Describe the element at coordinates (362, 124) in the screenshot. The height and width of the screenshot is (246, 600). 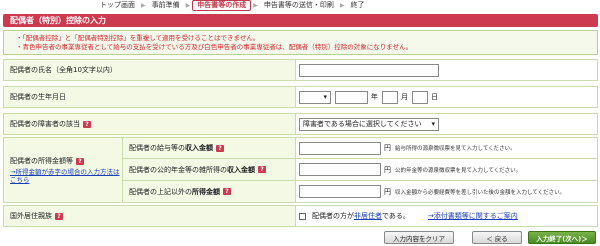
I see `disability-select-value: 障害者である場合に選択してください` at that location.